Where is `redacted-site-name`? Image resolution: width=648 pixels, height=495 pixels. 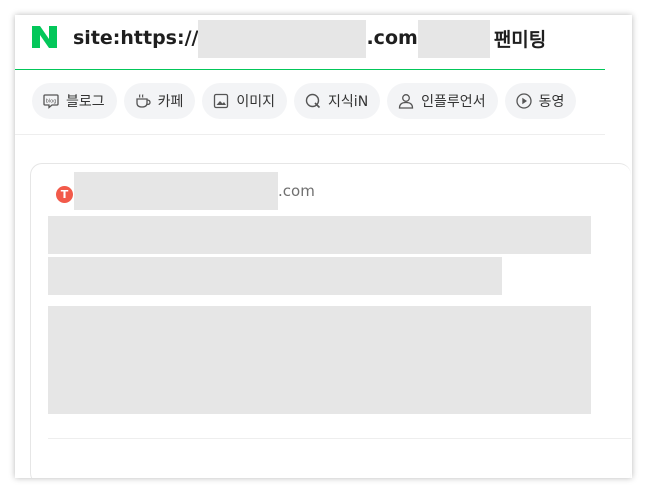 redacted-site-name is located at coordinates (176, 191).